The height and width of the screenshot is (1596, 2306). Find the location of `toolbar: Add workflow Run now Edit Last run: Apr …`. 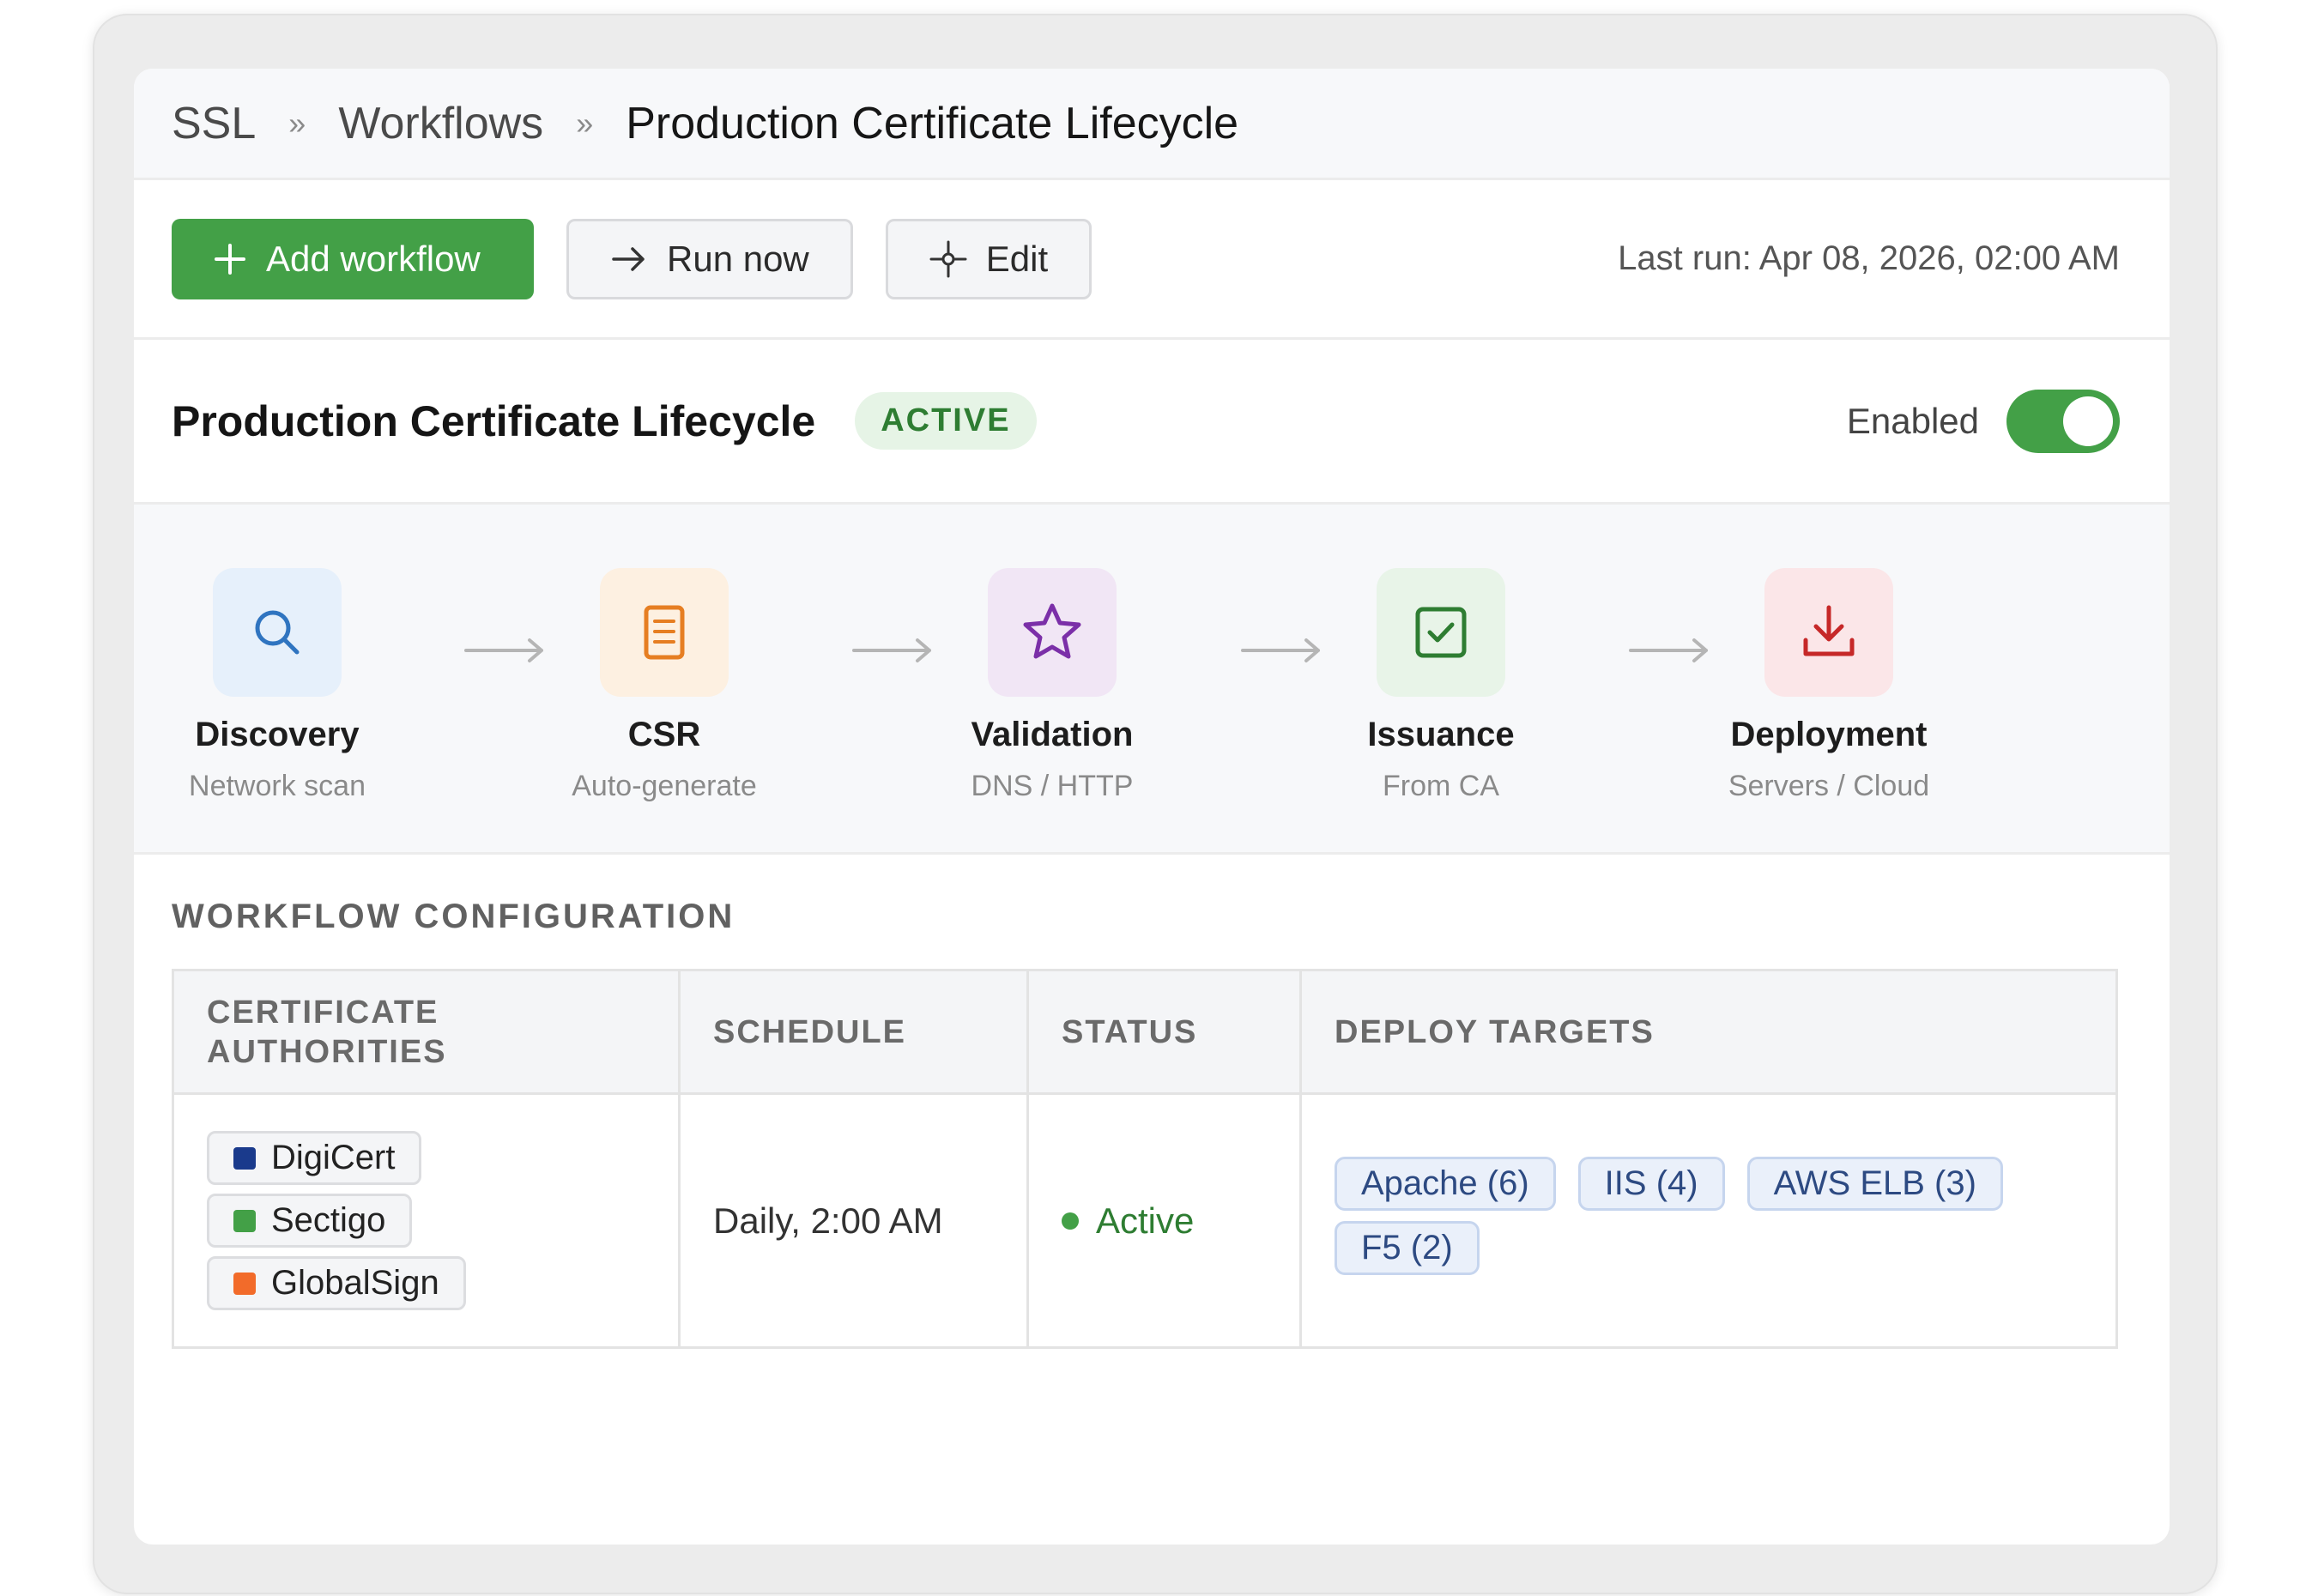

toolbar: Add workflow Run now Edit Last run: Apr … is located at coordinates (1152, 260).